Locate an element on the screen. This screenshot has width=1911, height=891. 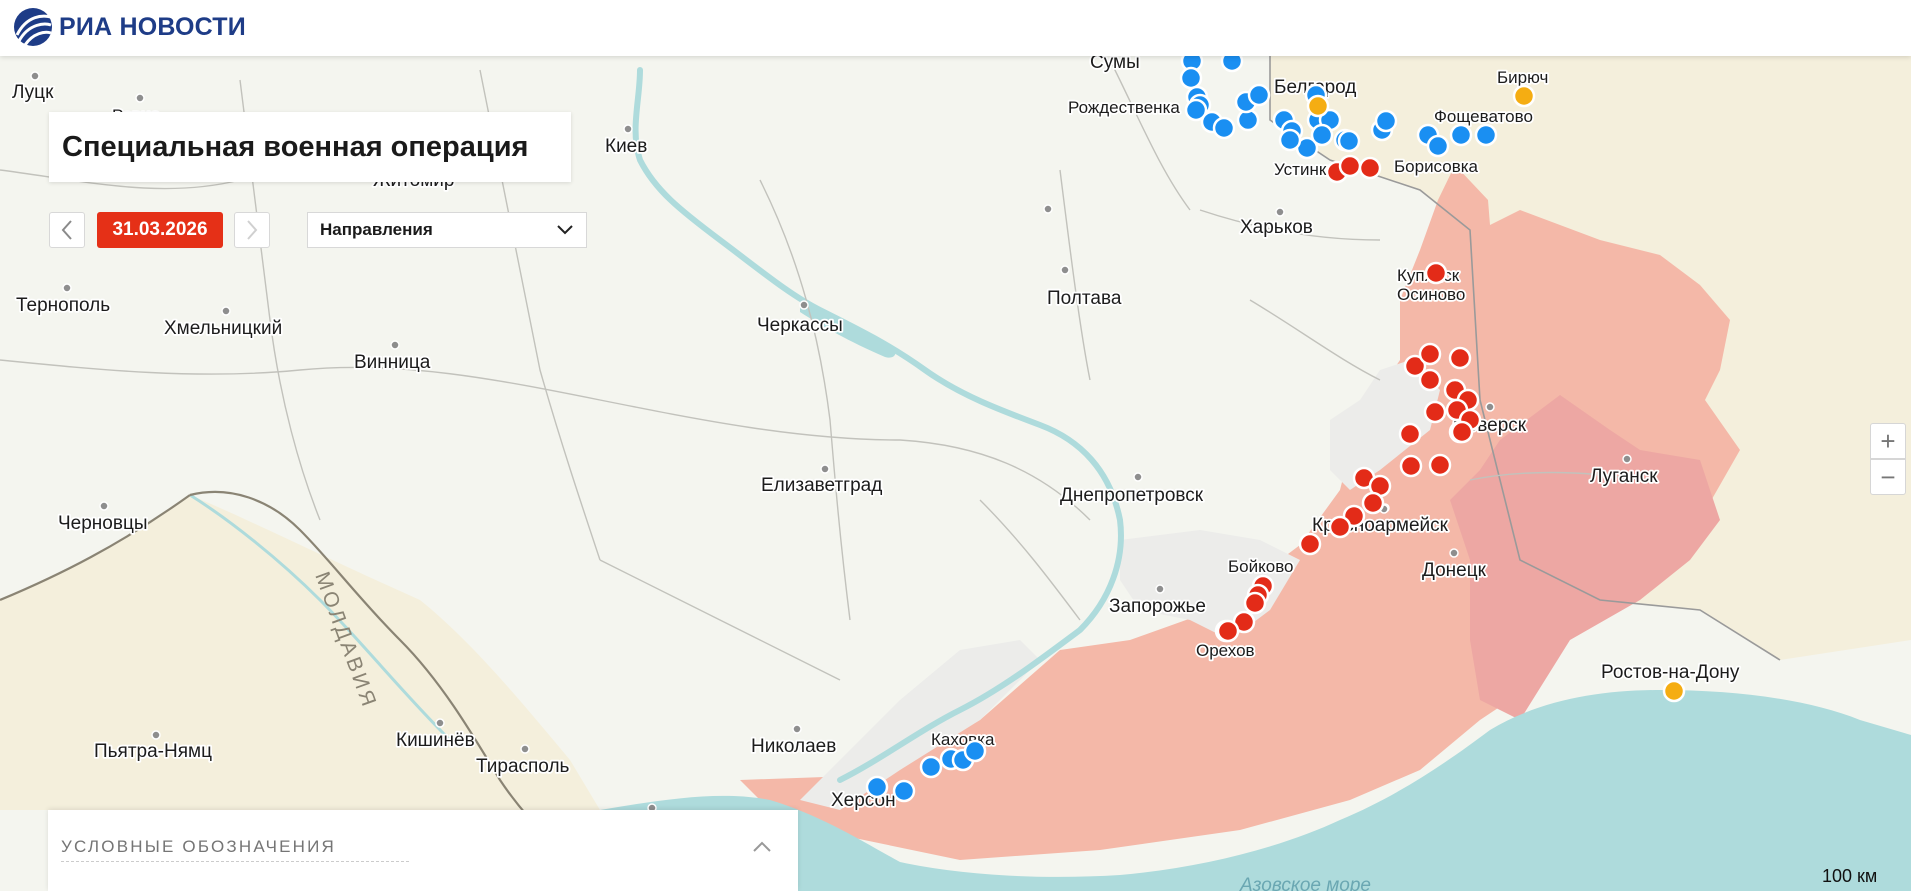
map-scale-label: 100 км is located at coordinates (1850, 876).